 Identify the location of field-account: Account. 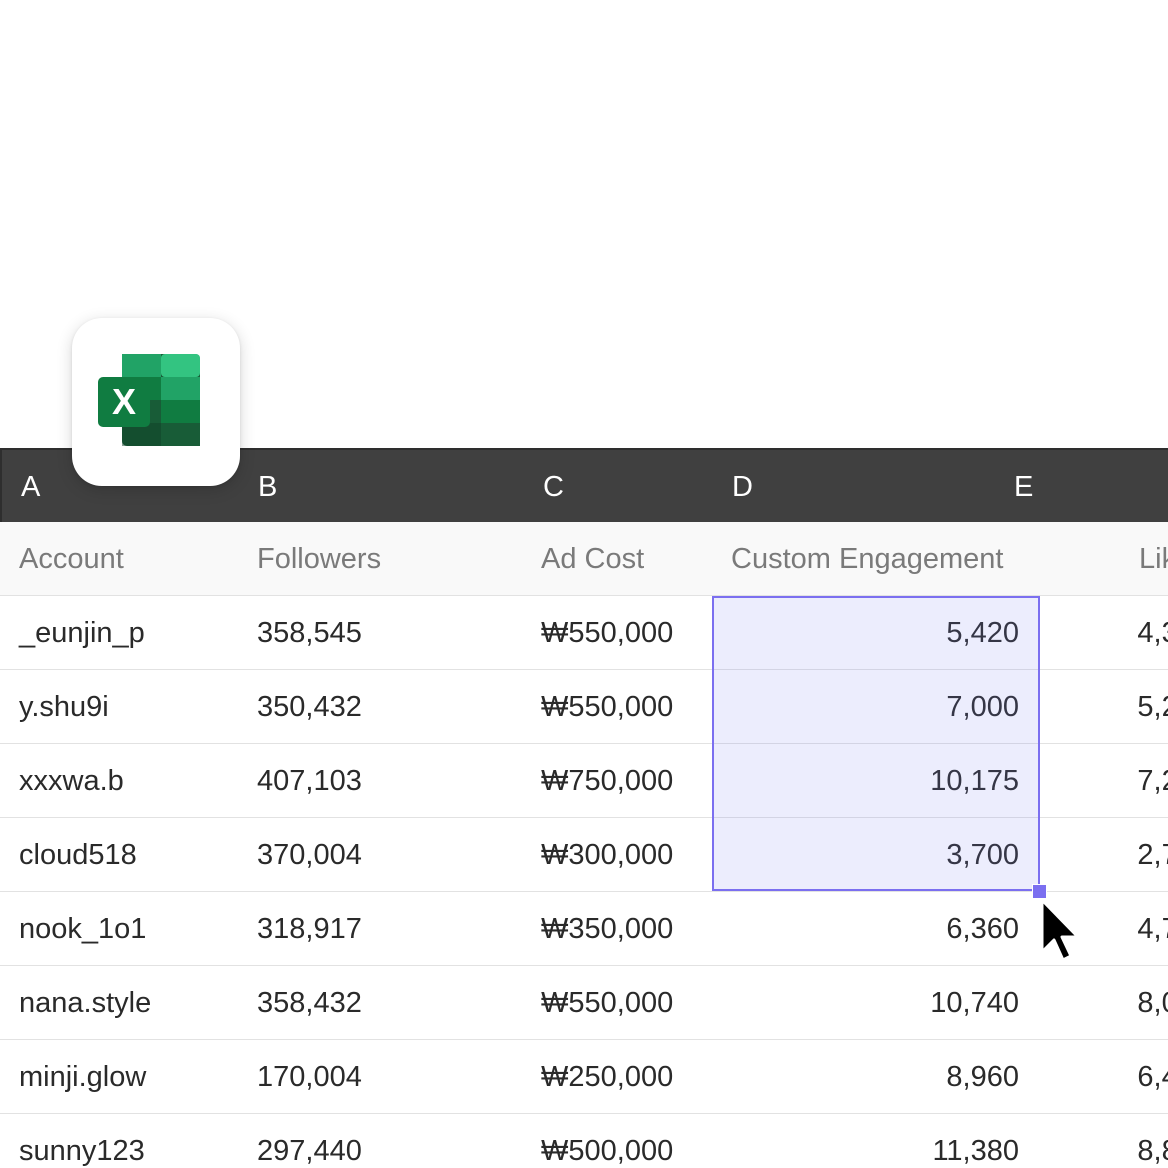
(71, 559).